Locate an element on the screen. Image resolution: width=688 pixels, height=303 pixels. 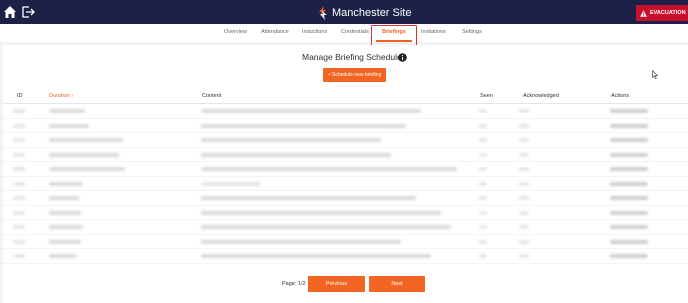
column-header-duration: Duration ↑ is located at coordinates (61, 96).